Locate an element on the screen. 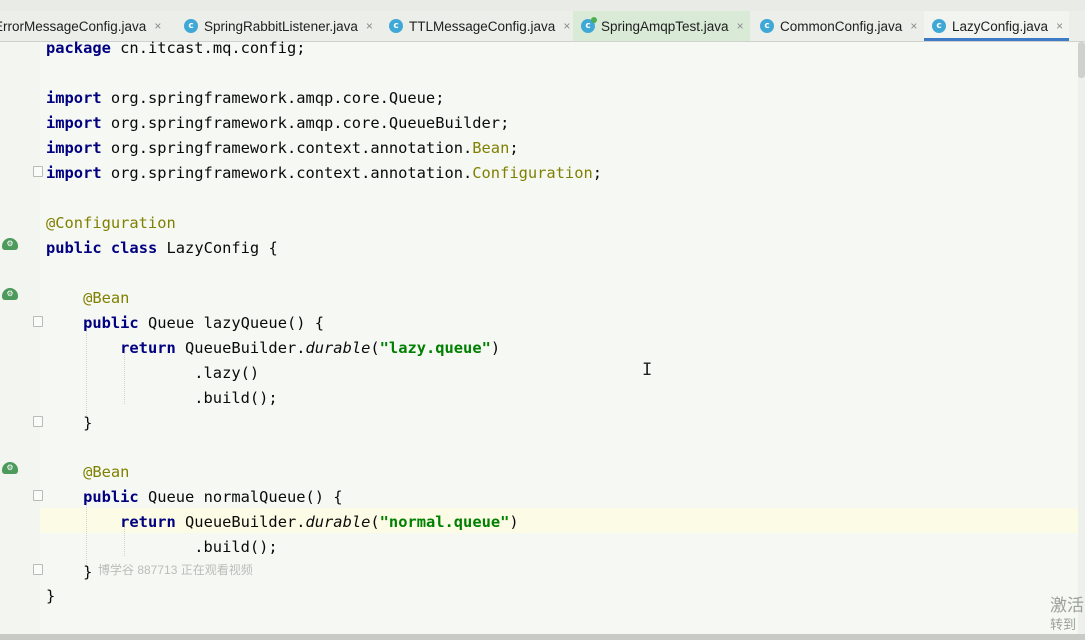 This screenshot has width=1085, height=640. activation-watermark: 激活 转到 is located at coordinates (1067, 616).